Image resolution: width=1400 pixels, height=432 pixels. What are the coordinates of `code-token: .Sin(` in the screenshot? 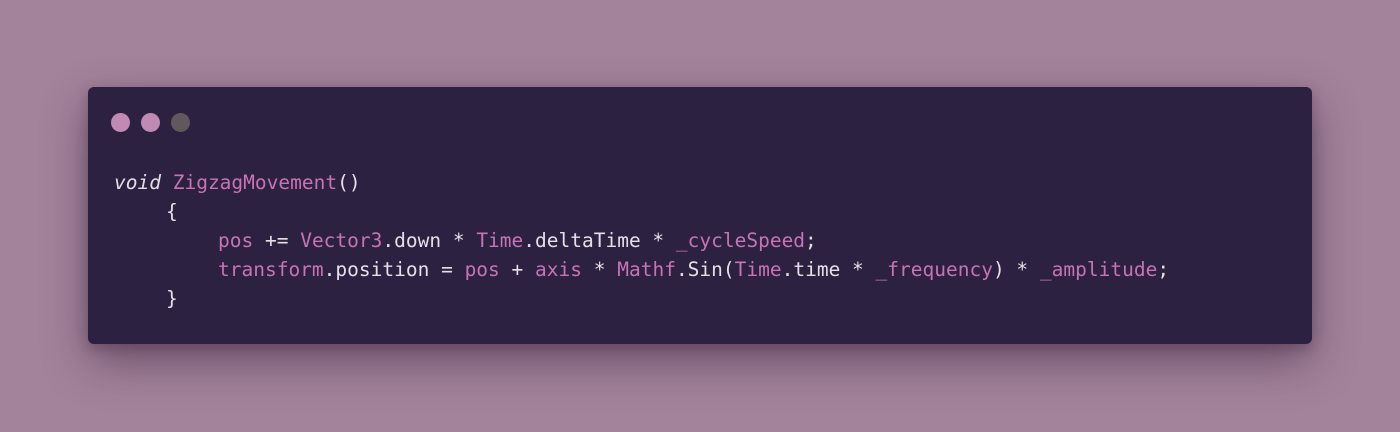 It's located at (705, 269).